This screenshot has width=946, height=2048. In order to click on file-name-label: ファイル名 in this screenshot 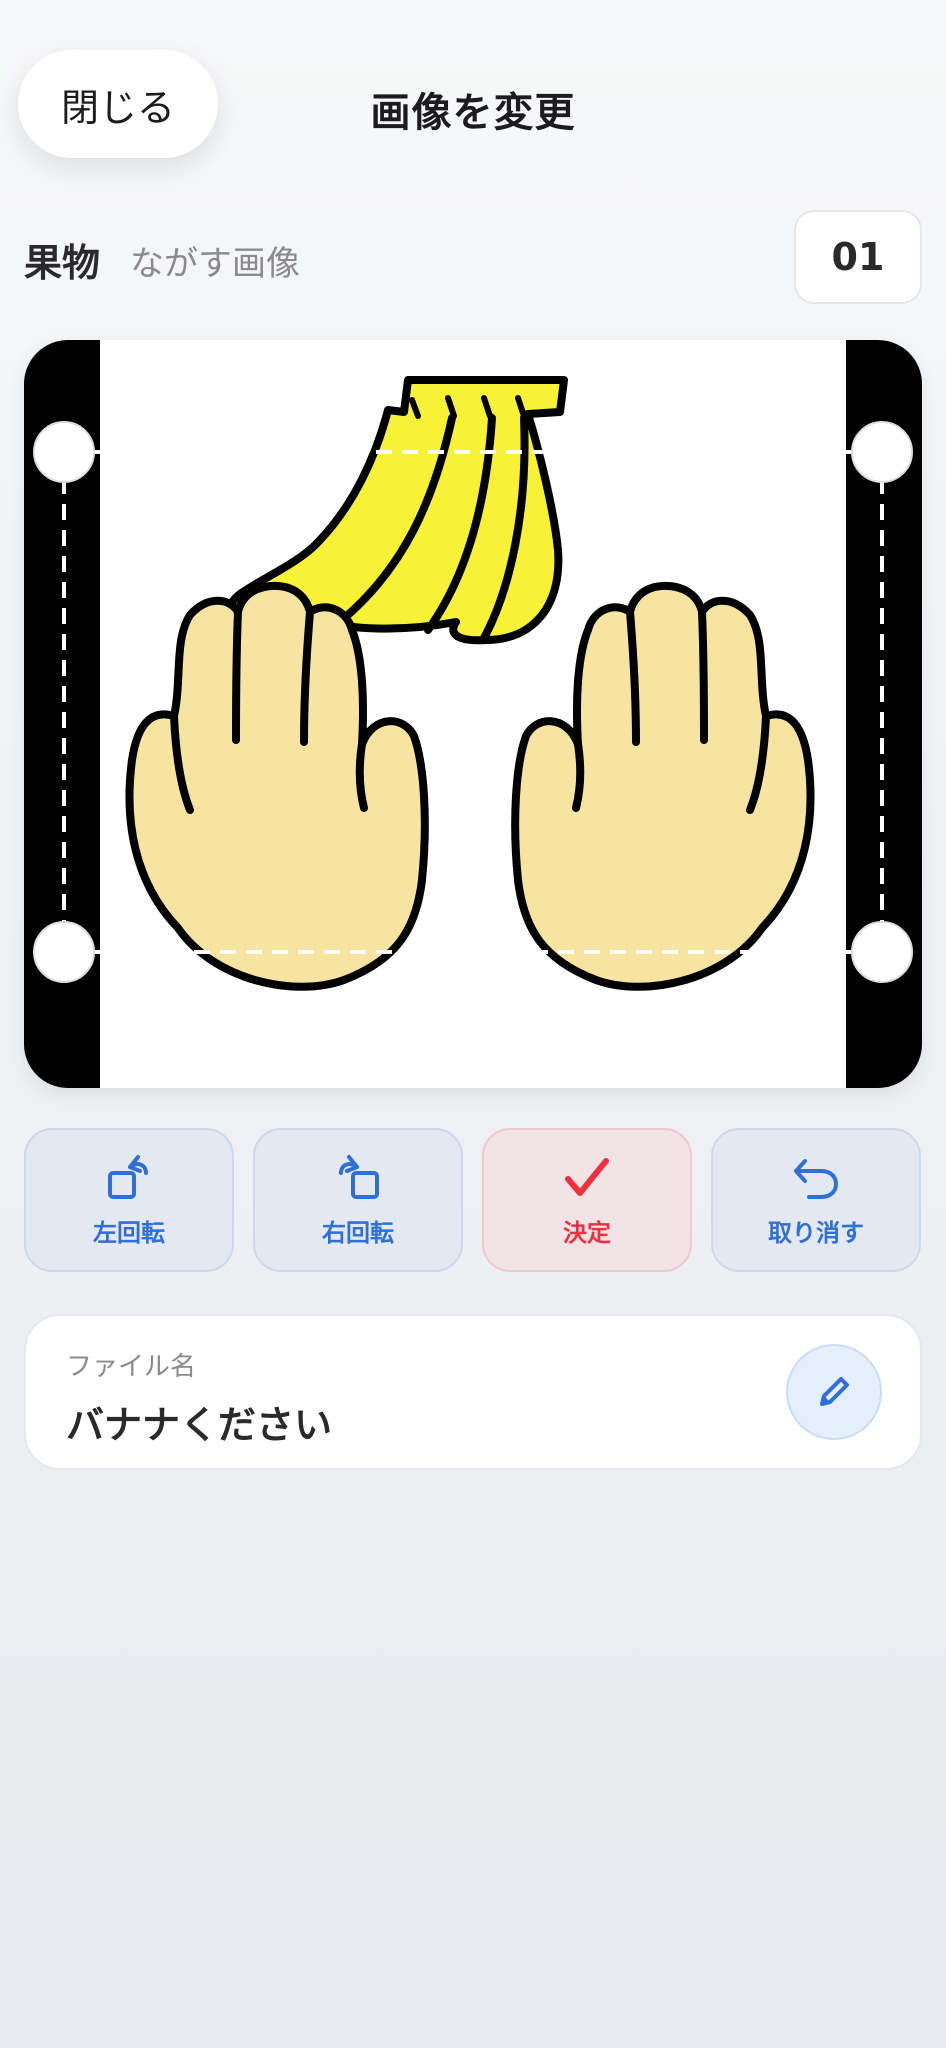, I will do `click(131, 1367)`.